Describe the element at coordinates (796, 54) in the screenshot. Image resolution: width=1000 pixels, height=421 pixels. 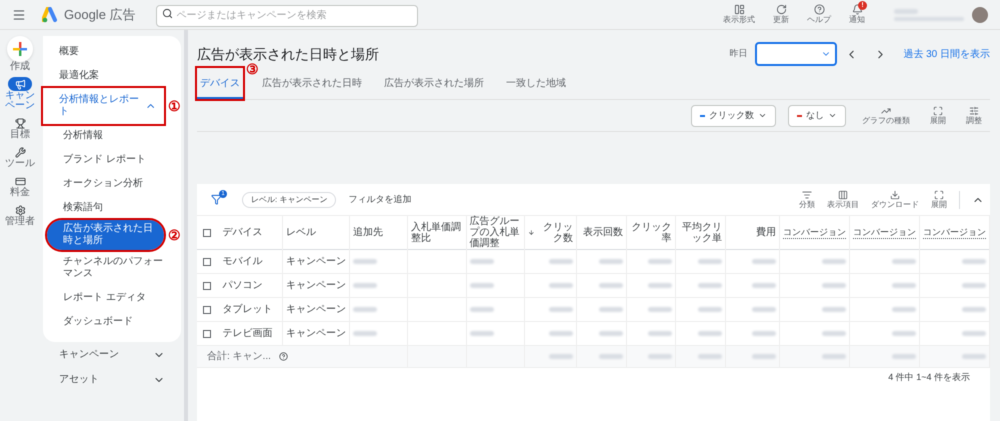
I see `date-dropdown` at that location.